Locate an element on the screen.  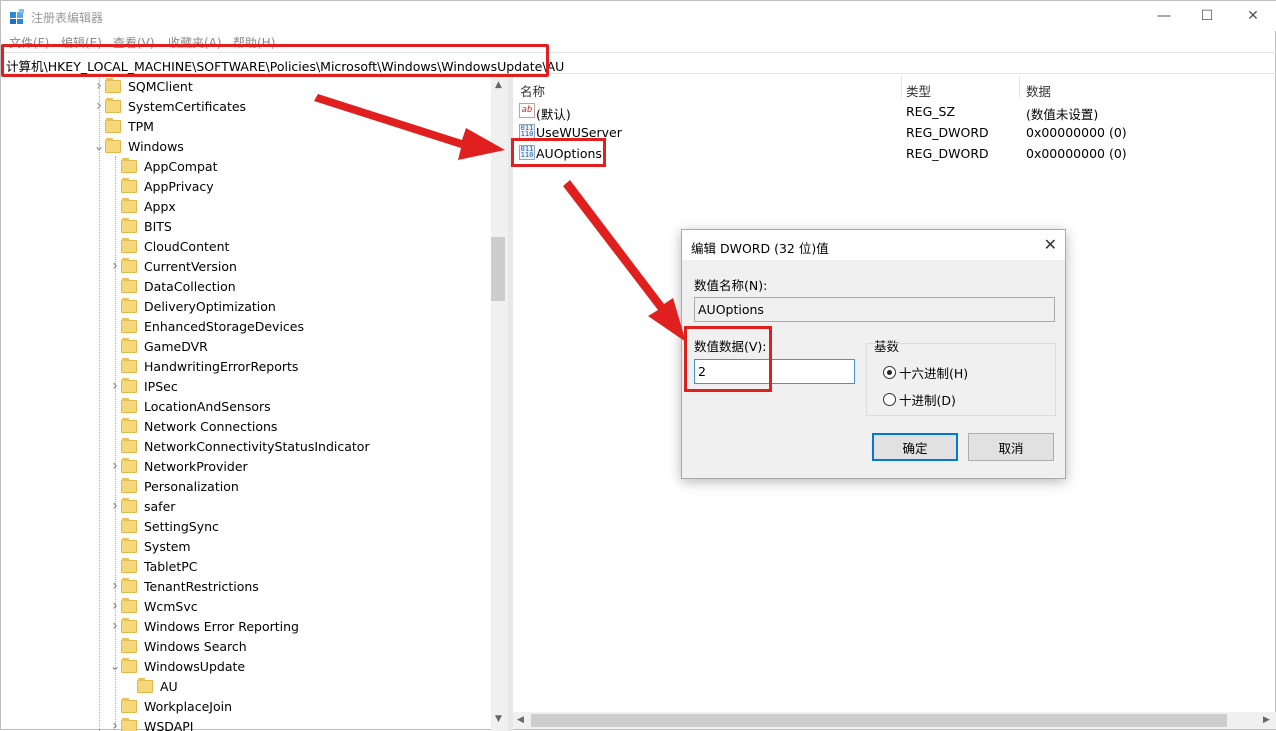
tree-item: TabletPC is located at coordinates (153, 566).